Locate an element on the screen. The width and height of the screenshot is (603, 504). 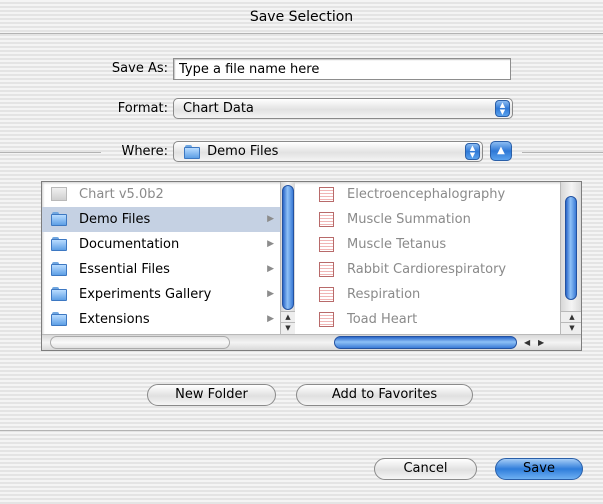
folder-list-item: Experiments Gallery ▶ is located at coordinates (161, 294).